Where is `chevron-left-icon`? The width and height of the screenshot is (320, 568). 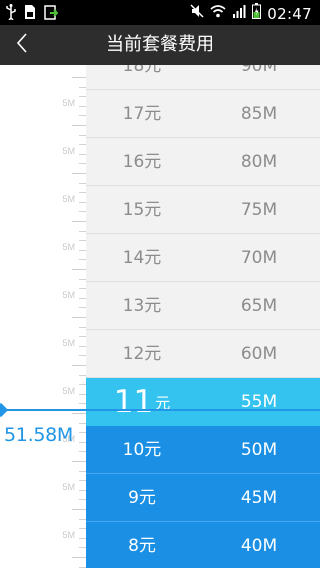 chevron-left-icon is located at coordinates (22, 45).